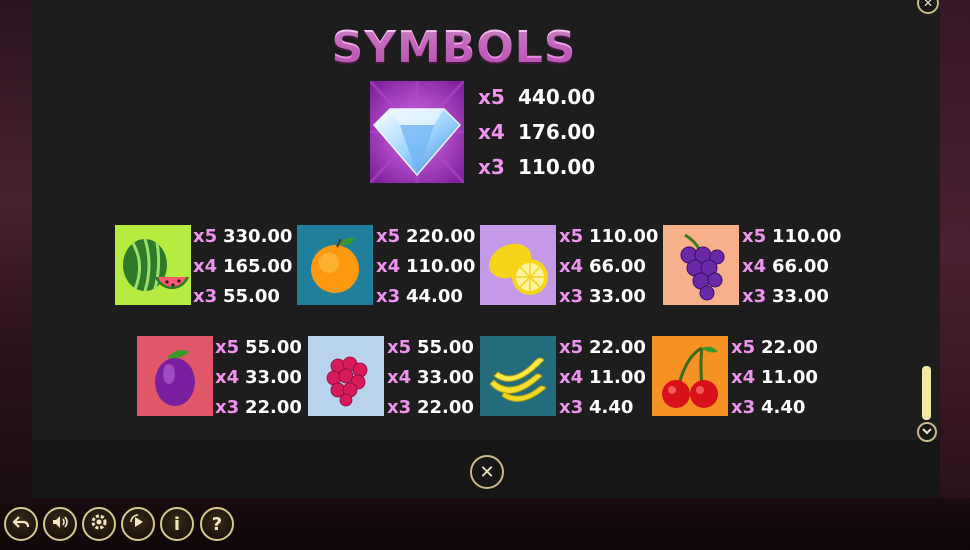  Describe the element at coordinates (417, 132) in the screenshot. I see `diamond-icon` at that location.